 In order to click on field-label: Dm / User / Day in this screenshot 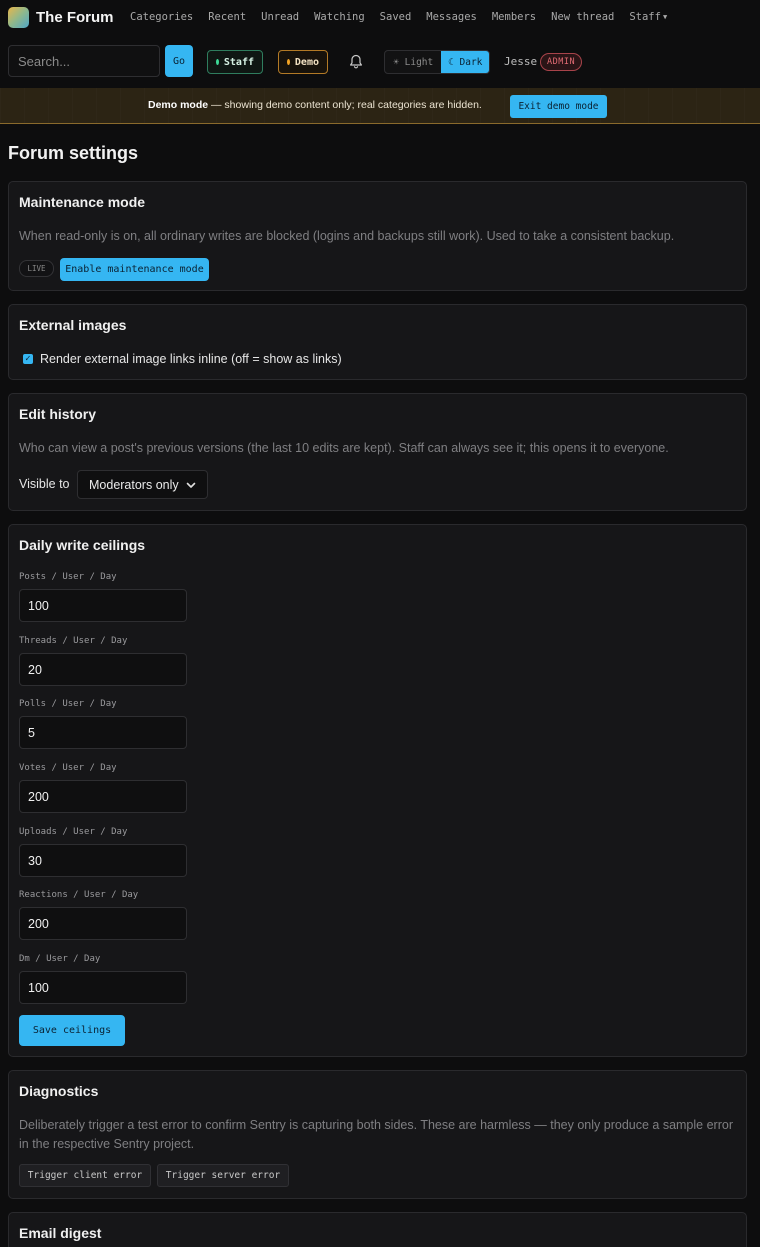, I will do `click(60, 959)`.